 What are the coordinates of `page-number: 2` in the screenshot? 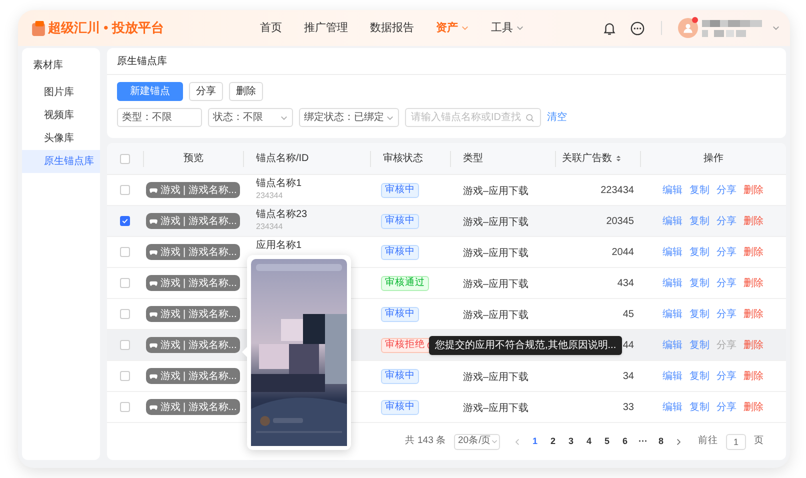 It's located at (553, 441).